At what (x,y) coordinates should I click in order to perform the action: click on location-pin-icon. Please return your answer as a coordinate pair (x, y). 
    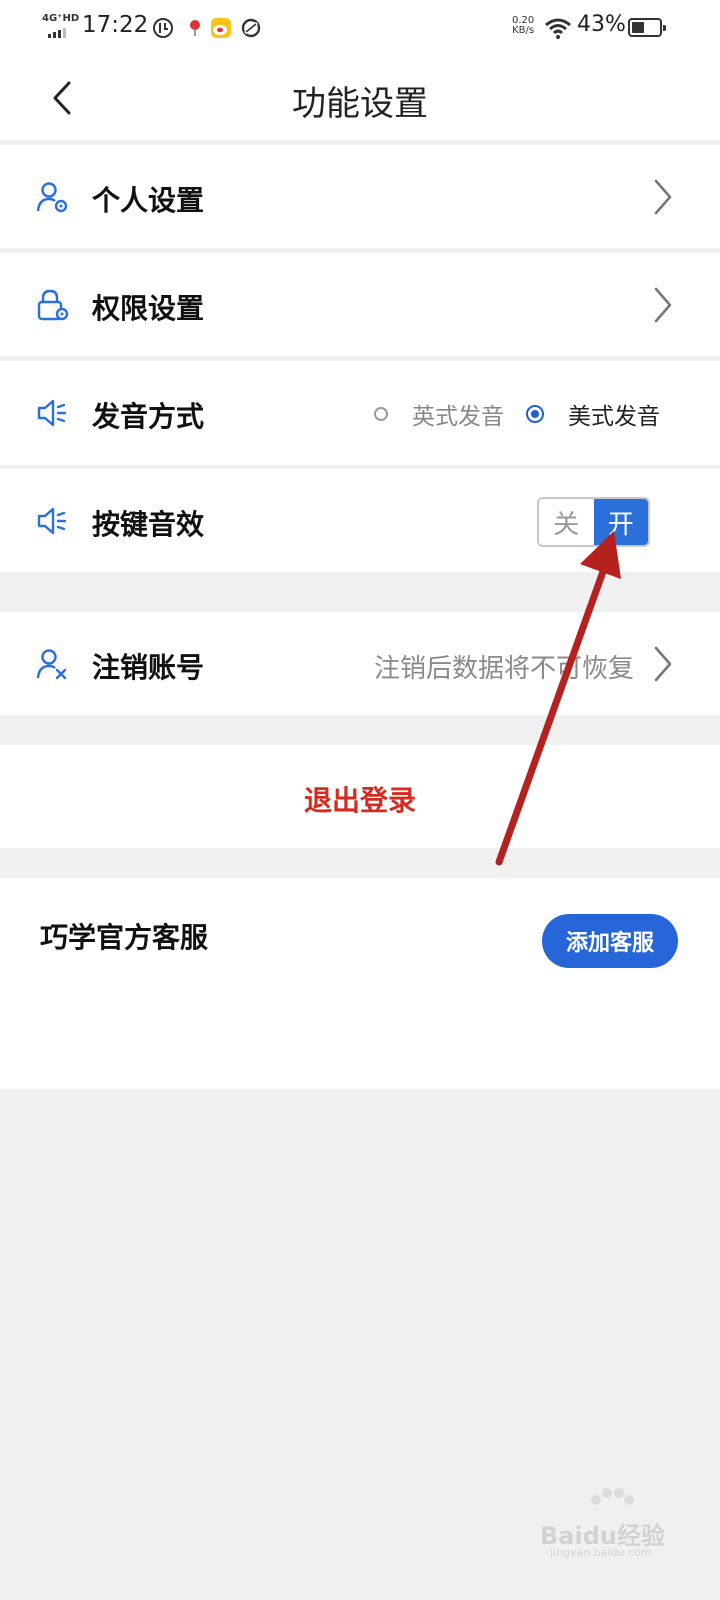
    Looking at the image, I should click on (195, 28).